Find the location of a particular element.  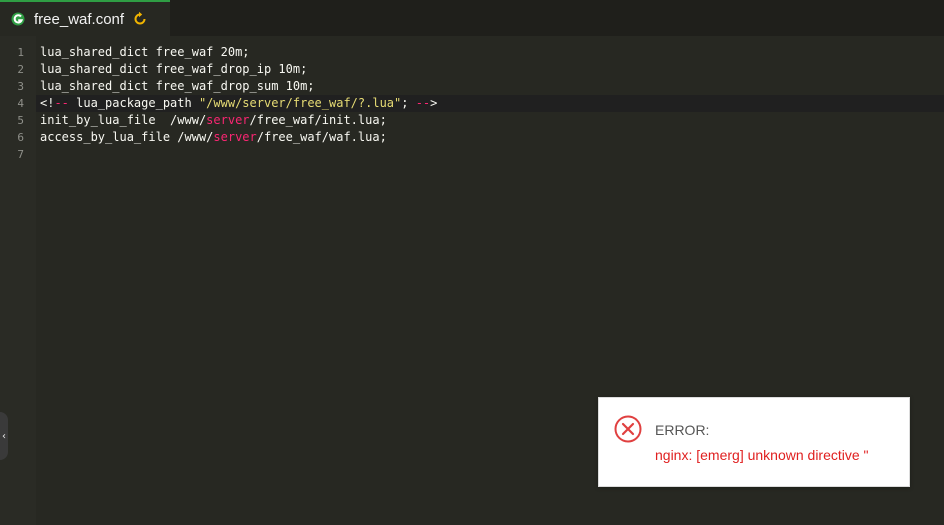

code-token: /free_waf/init.lua; is located at coordinates (318, 120).